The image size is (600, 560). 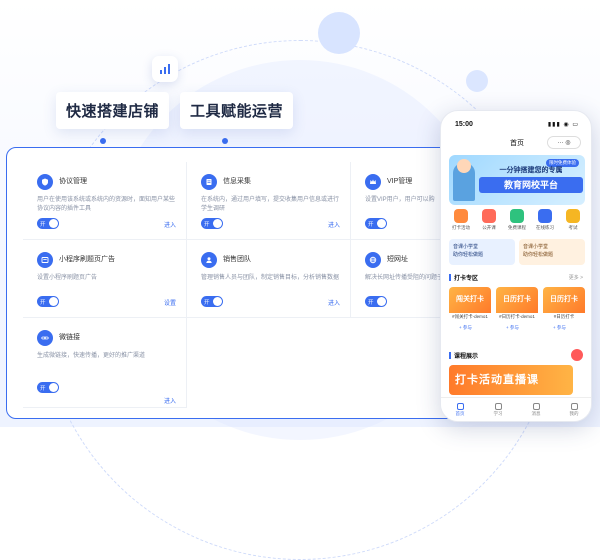 I want to click on exam-icon, so click(x=573, y=216).